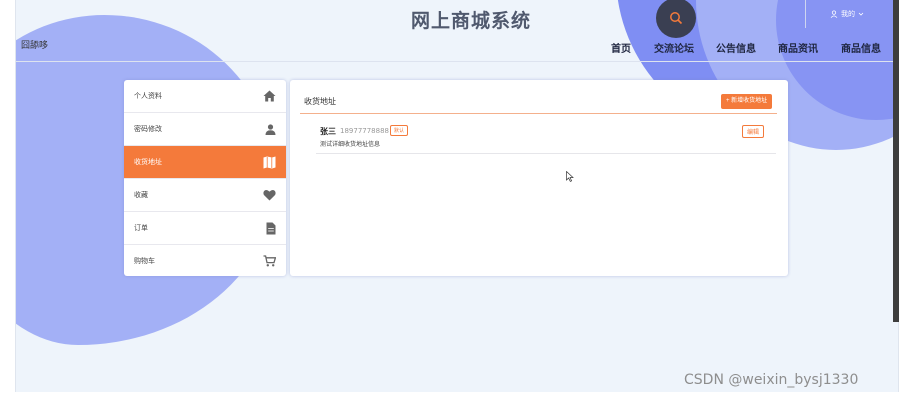 This screenshot has height=401, width=916. I want to click on sidebar-item-label: 收货地址, so click(148, 162).